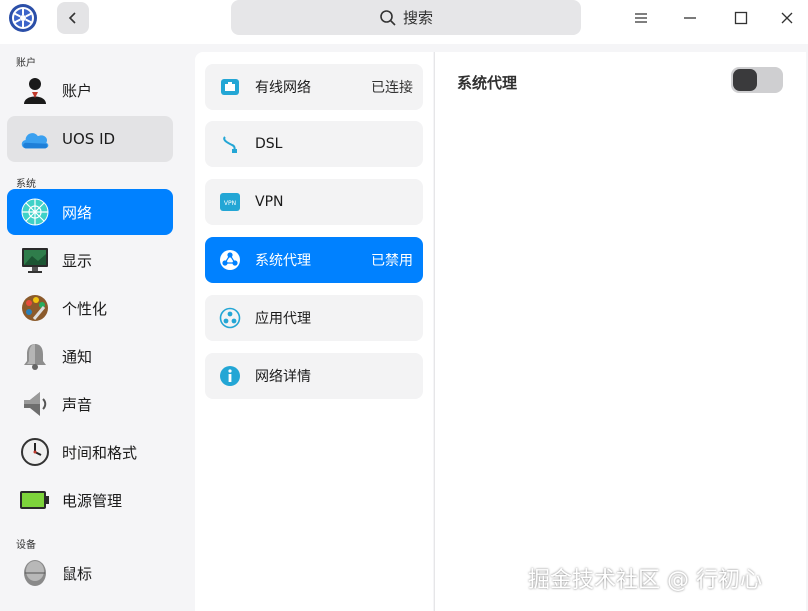 The image size is (808, 611). What do you see at coordinates (230, 260) in the screenshot?
I see `system-proxy-icon` at bounding box center [230, 260].